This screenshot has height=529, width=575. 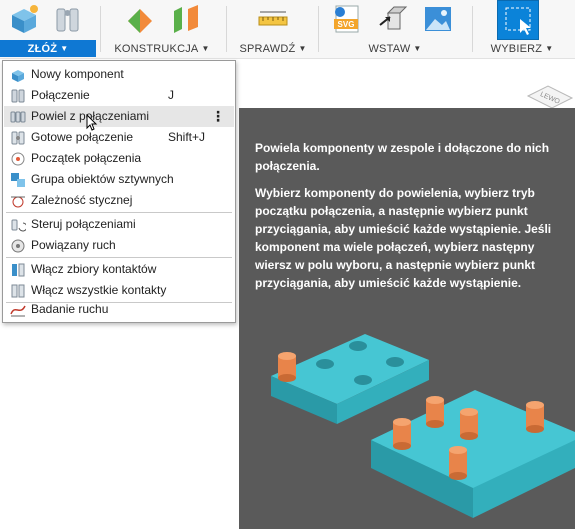 I want to click on menu-item-tangent-relationship: Zależność stycznej, so click(x=119, y=200).